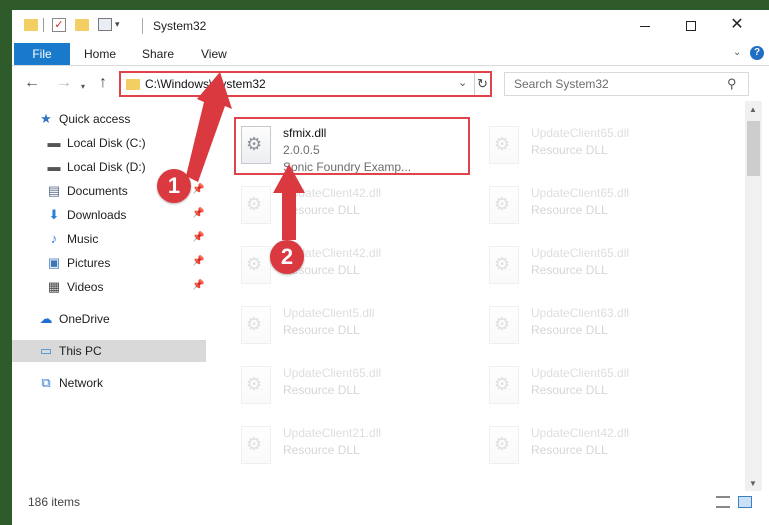  Describe the element at coordinates (753, 296) in the screenshot. I see `vertical-scrollbar: ▲ ▼` at that location.